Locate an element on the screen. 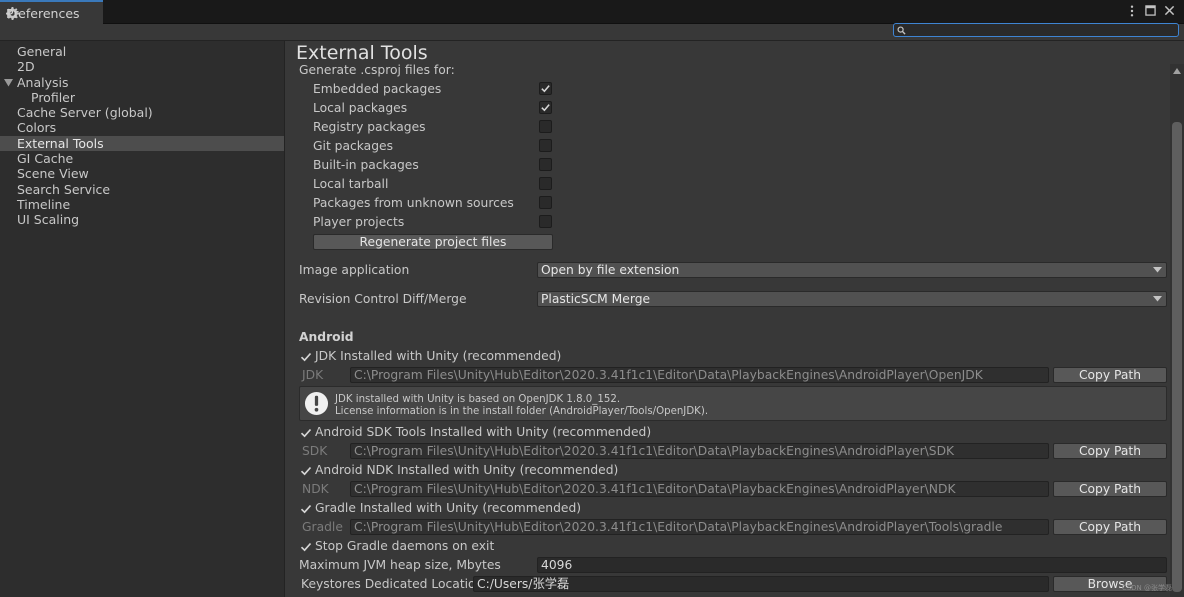 The height and width of the screenshot is (597, 1184). kebab-menu-icon is located at coordinates (1131, 10).